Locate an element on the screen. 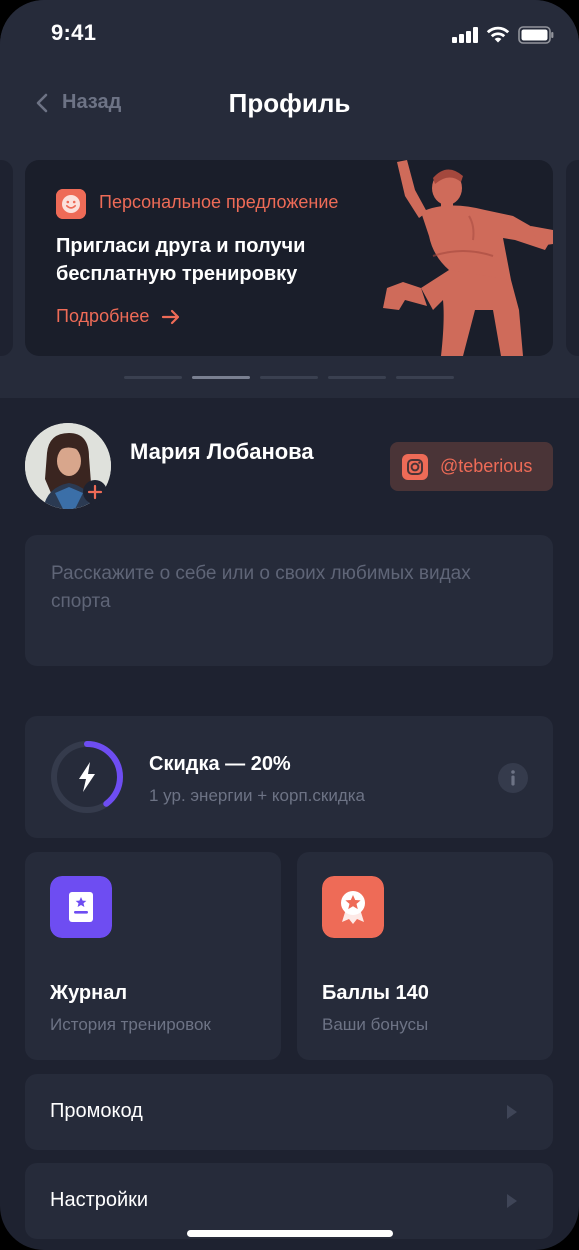 The width and height of the screenshot is (579, 1250). carousel-indicator is located at coordinates (289, 377).